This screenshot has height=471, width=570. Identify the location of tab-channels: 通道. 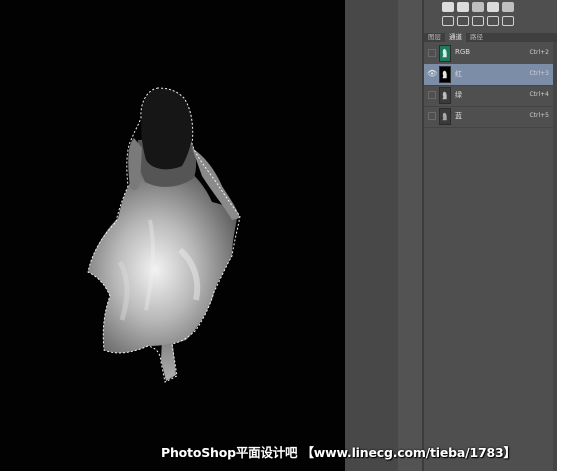
(455, 37).